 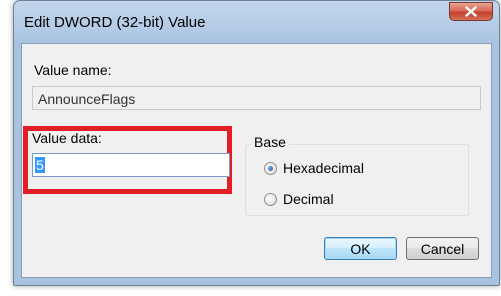 What do you see at coordinates (40, 165) in the screenshot?
I see `value-data-text: 5` at bounding box center [40, 165].